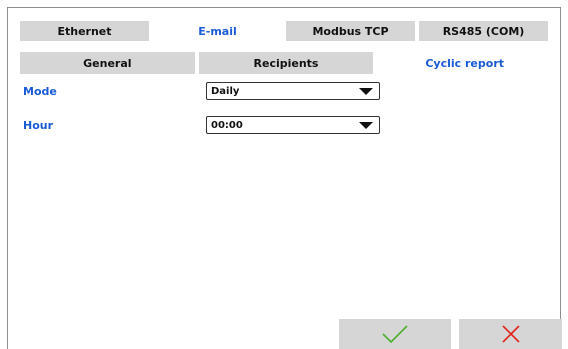 This screenshot has height=349, width=568. I want to click on check-icon, so click(395, 334).